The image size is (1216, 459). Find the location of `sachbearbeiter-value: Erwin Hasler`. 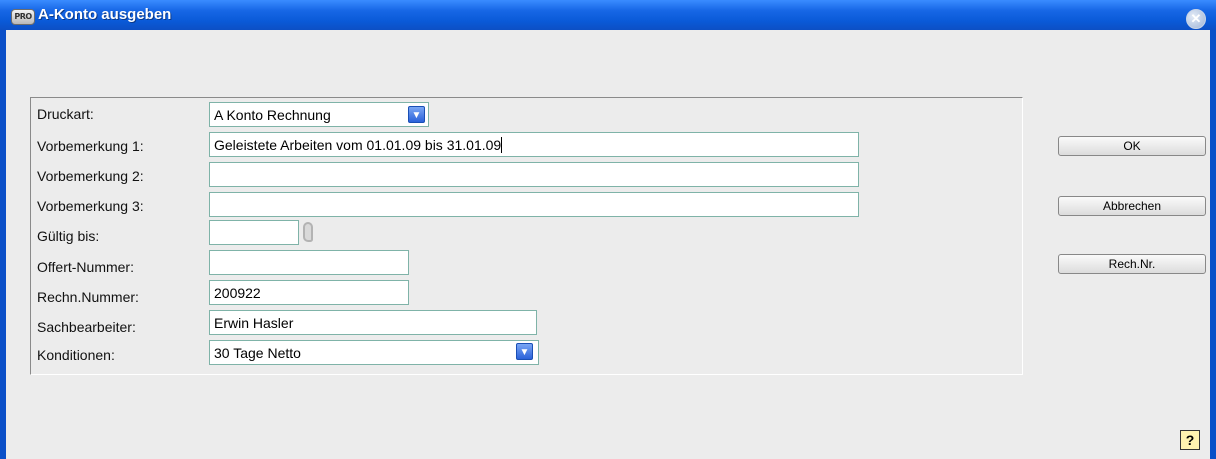

sachbearbeiter-value: Erwin Hasler is located at coordinates (254, 323).